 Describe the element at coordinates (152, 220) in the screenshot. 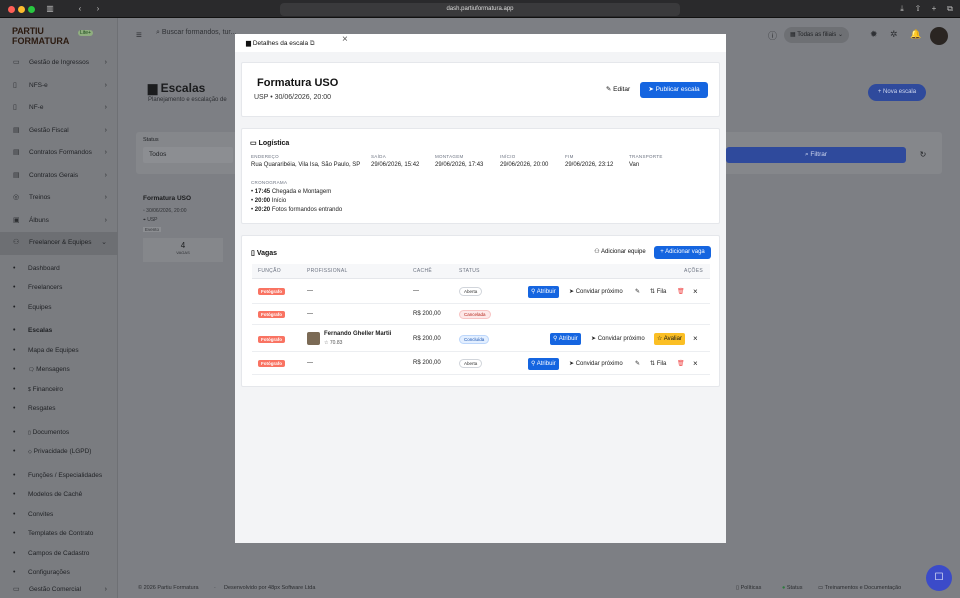

I see `event-card-location-text: USP` at that location.